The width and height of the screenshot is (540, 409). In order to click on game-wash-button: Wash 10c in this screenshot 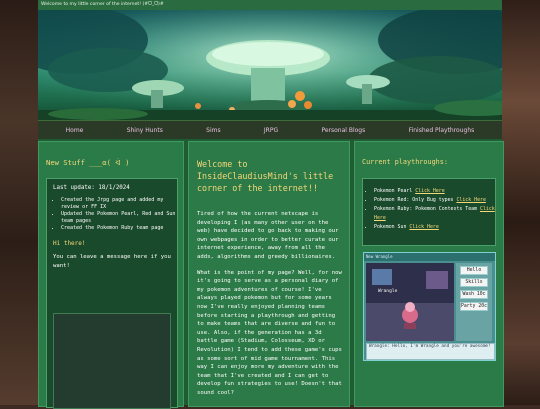, I will do `click(474, 294)`.